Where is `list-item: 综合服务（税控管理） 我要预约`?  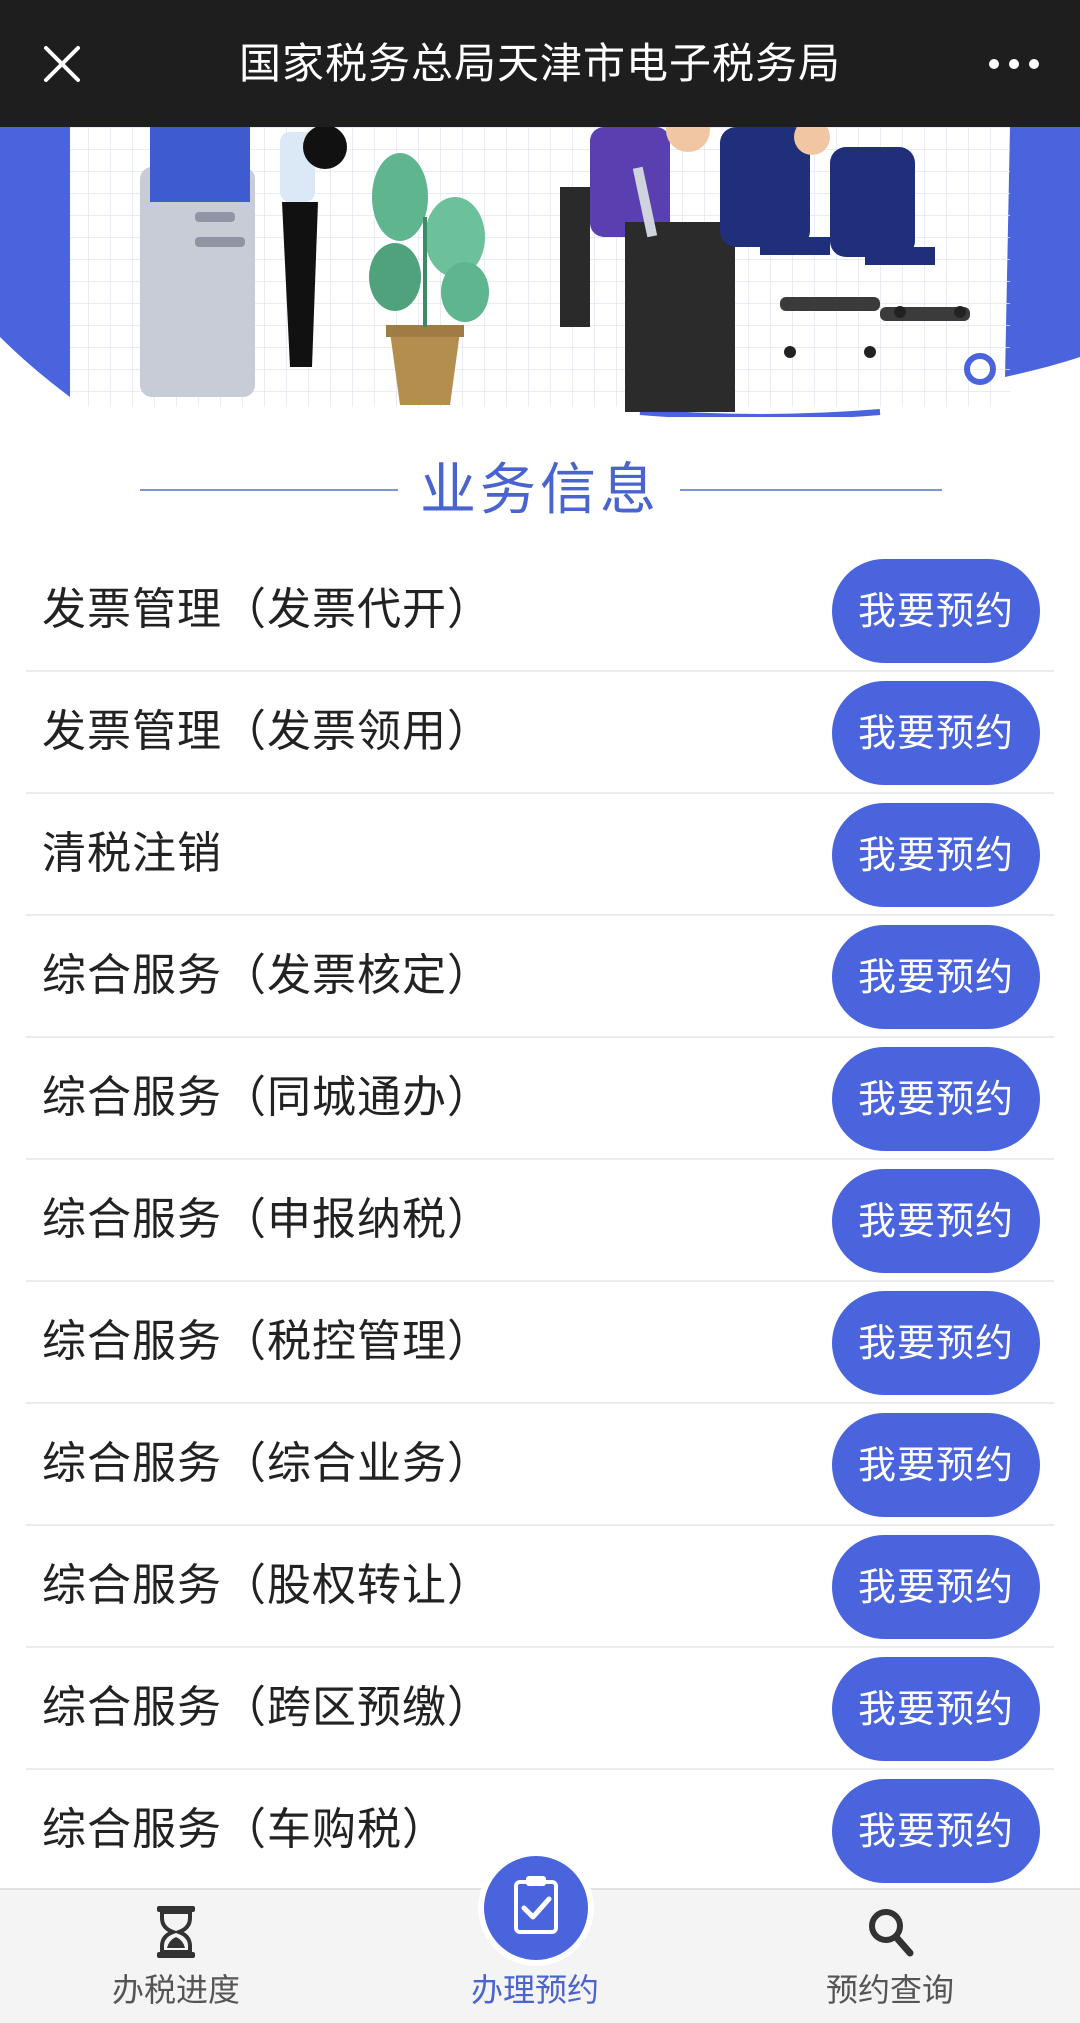 list-item: 综合服务（税控管理） 我要预约 is located at coordinates (540, 1343).